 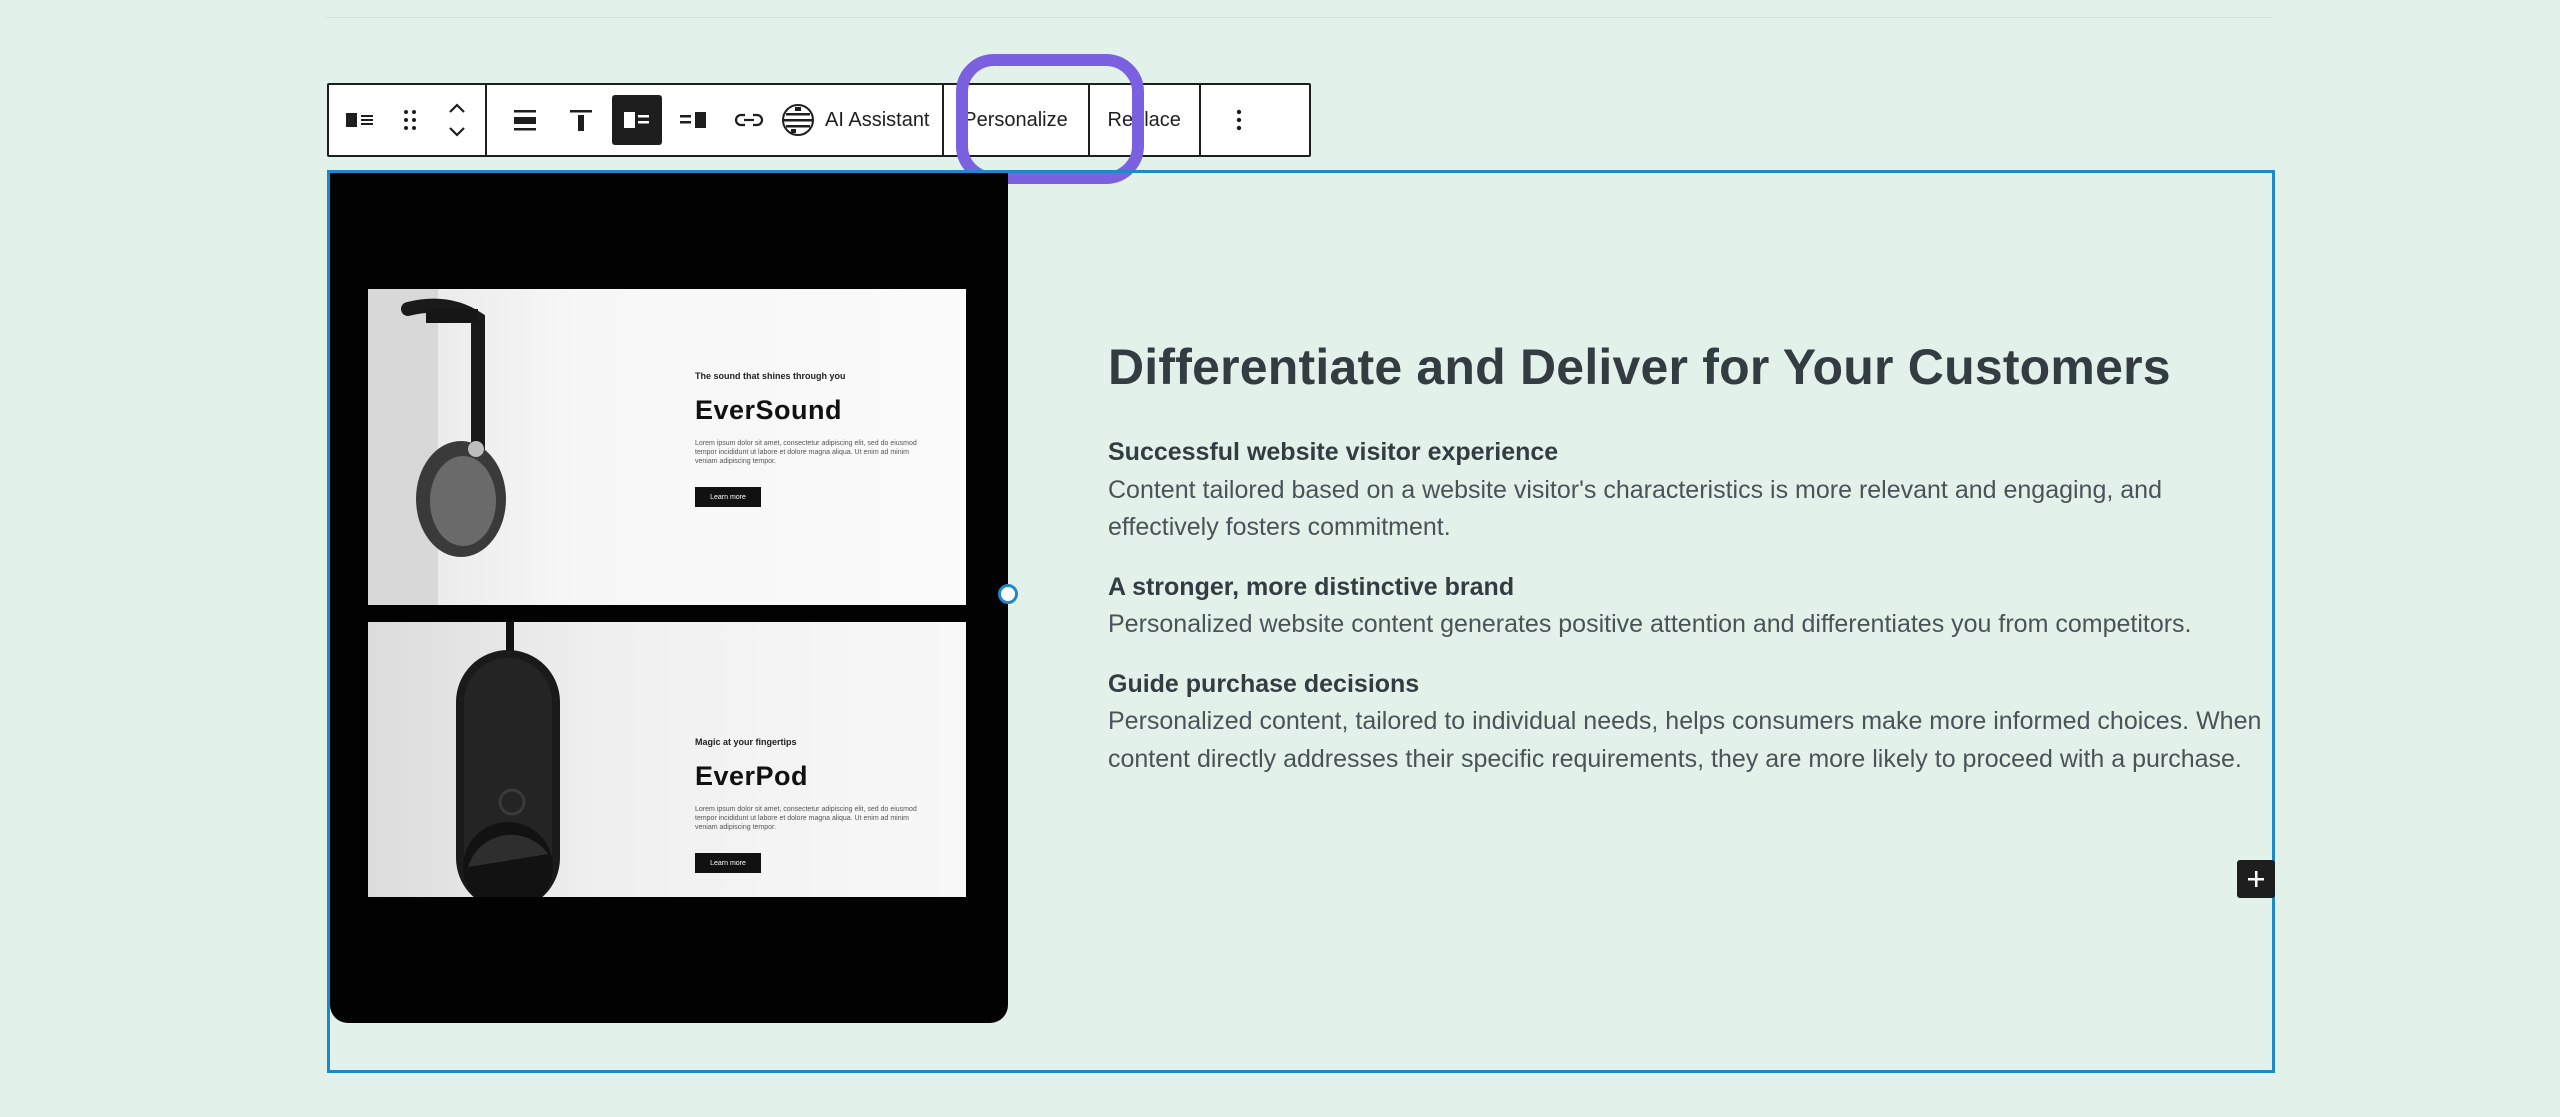 What do you see at coordinates (1144, 120) in the screenshot?
I see `replace-button: Replace` at bounding box center [1144, 120].